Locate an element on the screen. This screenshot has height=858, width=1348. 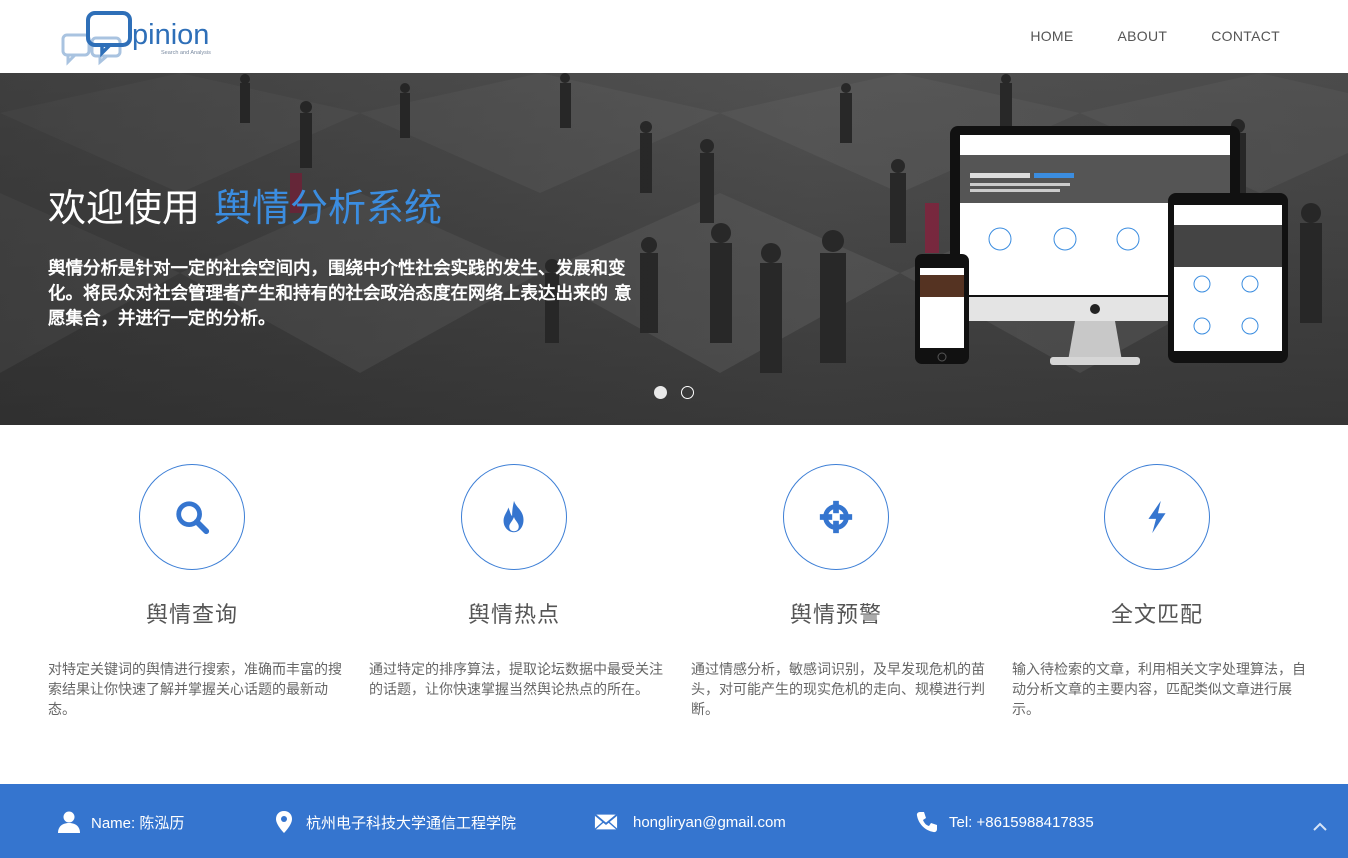
footer-address: 杭州电子科技大学通信工程学院 is located at coordinates (394, 822).